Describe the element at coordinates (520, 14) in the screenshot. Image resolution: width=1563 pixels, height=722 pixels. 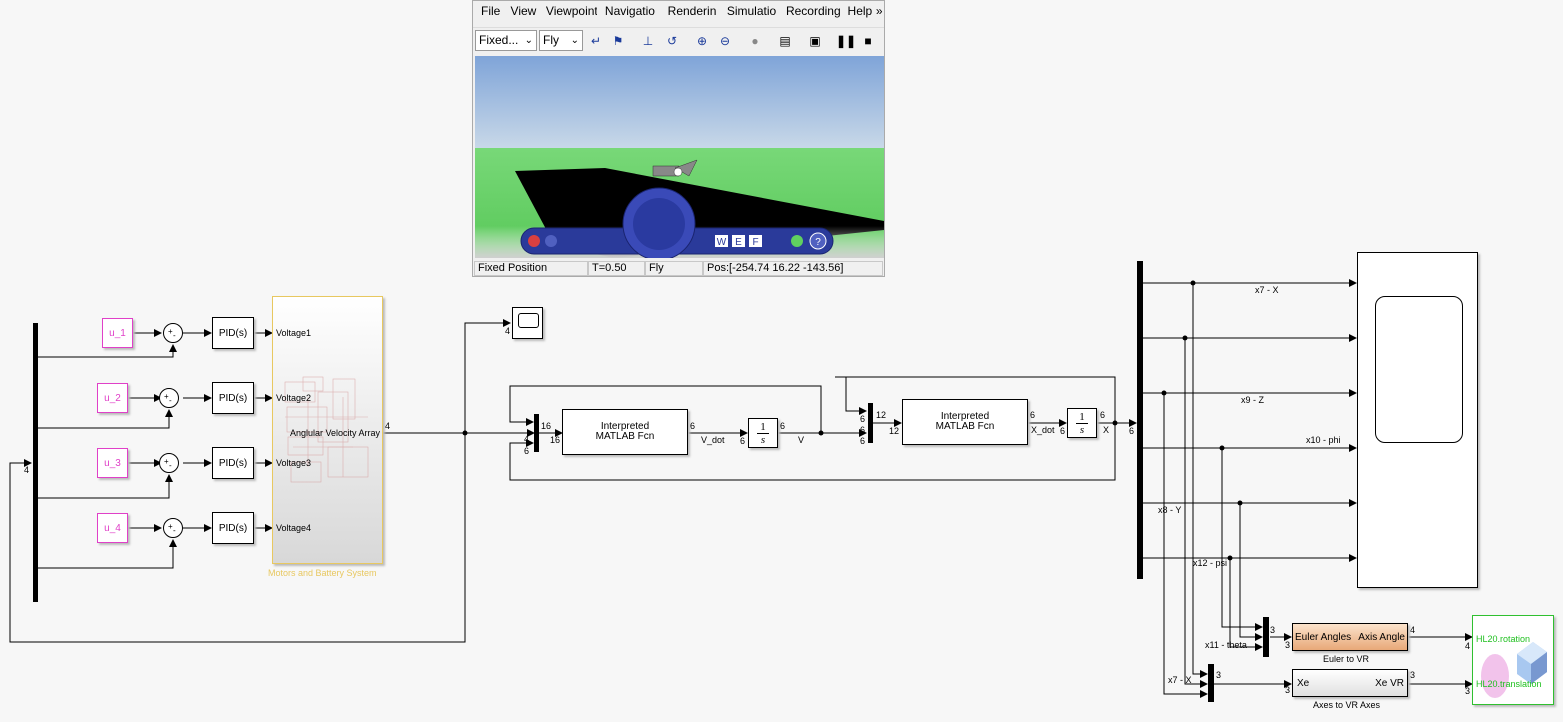
I see `menu-view: View` at that location.